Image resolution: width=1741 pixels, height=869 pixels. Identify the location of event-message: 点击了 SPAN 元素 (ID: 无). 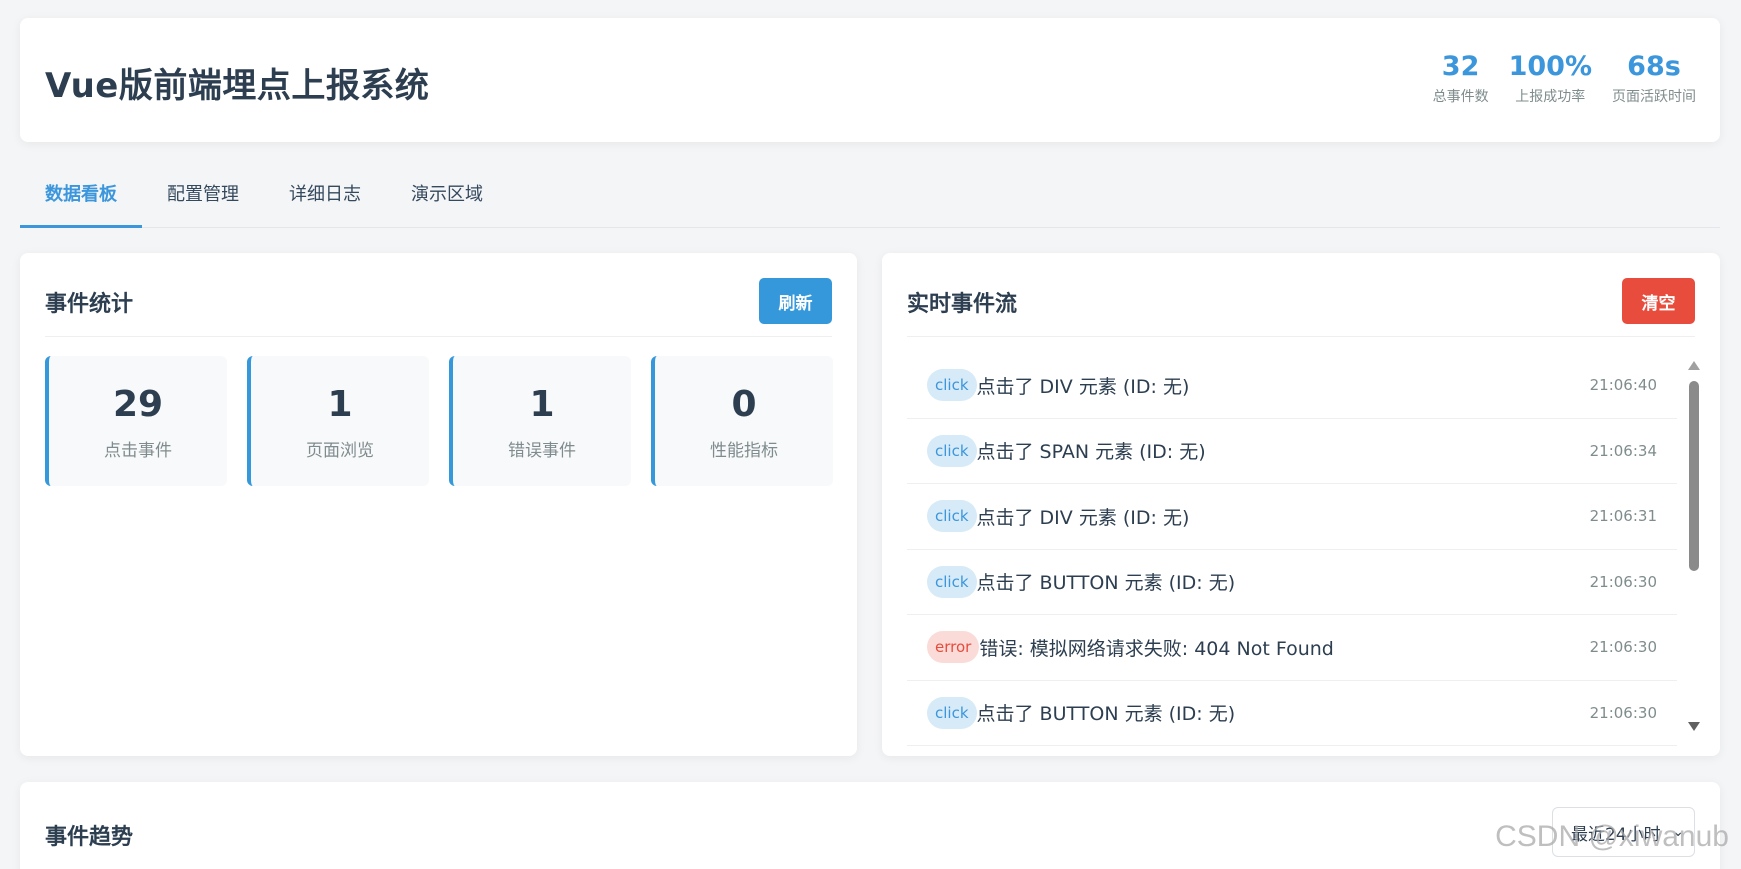
(1091, 452).